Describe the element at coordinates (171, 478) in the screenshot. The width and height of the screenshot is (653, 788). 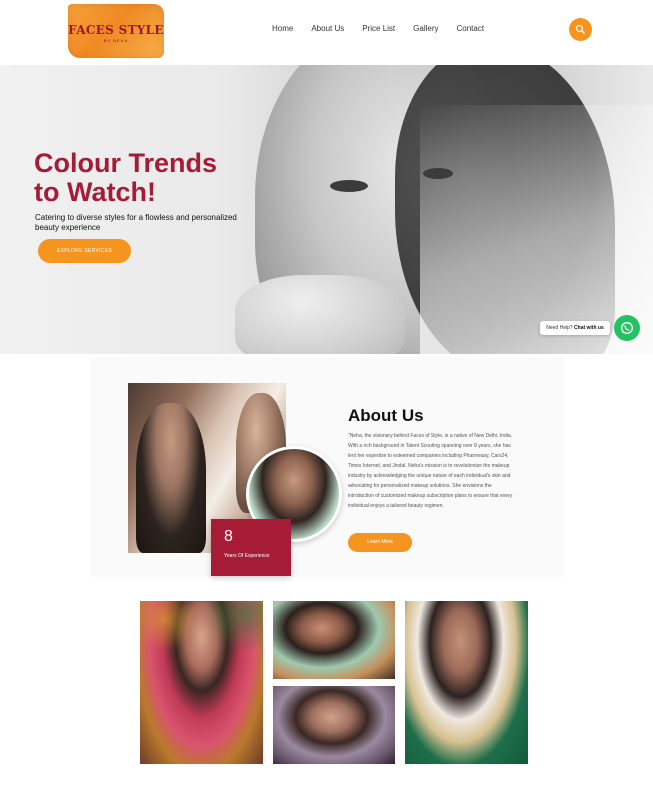
I see `photo-artist-figure` at that location.